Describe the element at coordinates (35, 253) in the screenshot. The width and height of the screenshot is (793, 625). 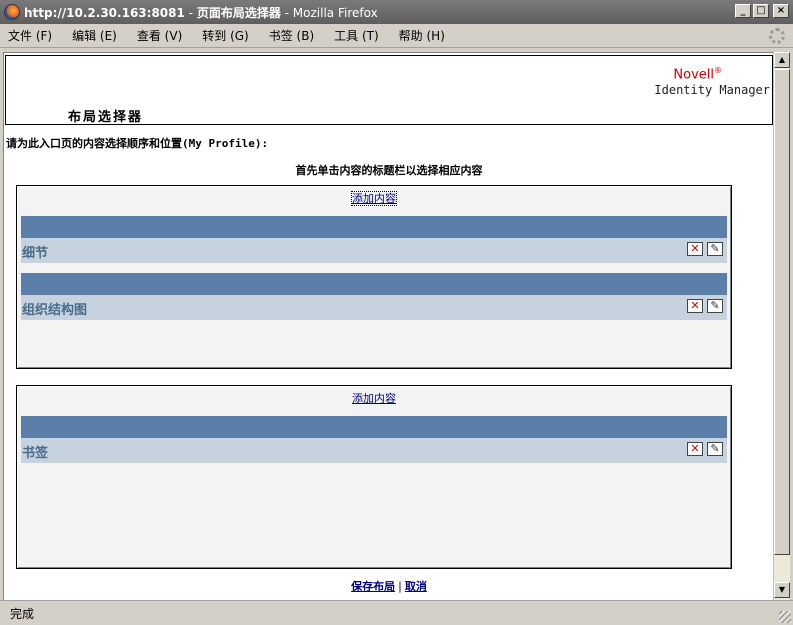
I see `portlet-name: 细节` at that location.